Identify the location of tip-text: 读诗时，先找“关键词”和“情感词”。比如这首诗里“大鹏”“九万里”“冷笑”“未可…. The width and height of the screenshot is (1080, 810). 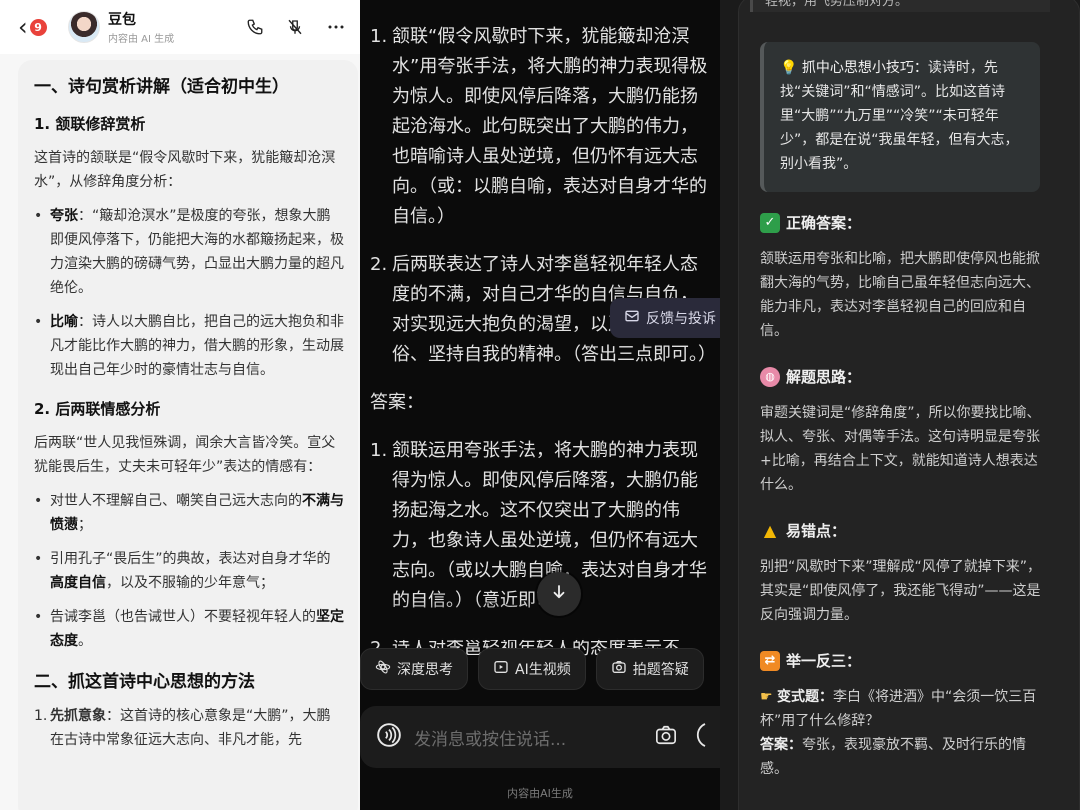
(899, 116).